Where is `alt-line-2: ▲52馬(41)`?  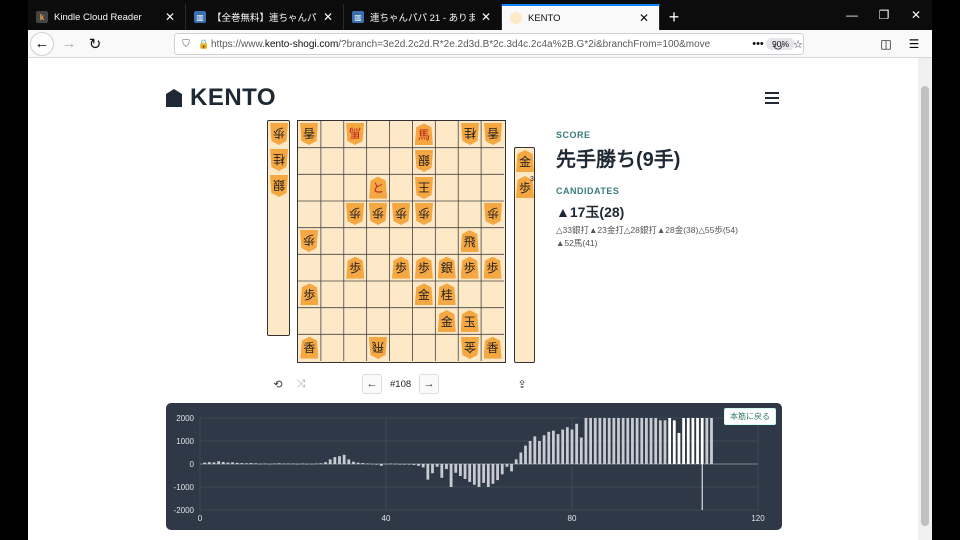 alt-line-2: ▲52馬(41) is located at coordinates (686, 243).